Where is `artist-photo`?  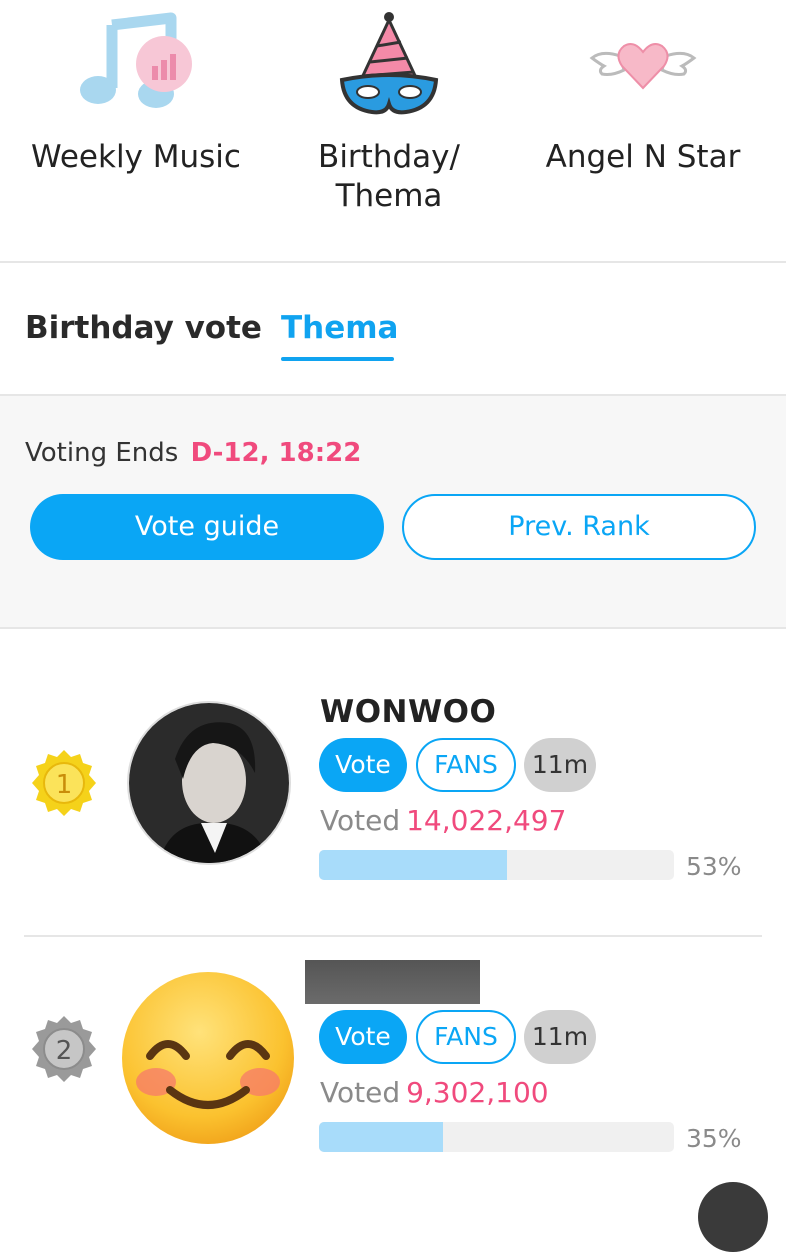
artist-photo is located at coordinates (209, 783).